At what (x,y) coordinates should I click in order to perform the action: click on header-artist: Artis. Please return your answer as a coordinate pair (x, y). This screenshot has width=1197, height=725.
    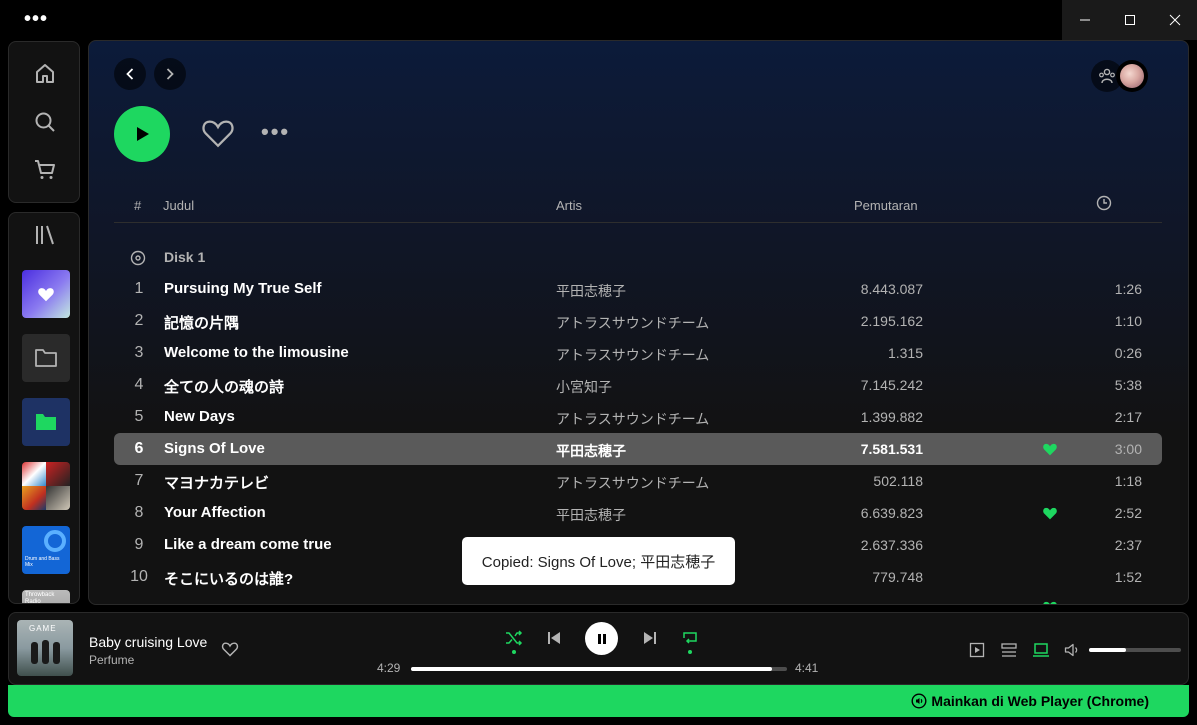
    Looking at the image, I should click on (569, 205).